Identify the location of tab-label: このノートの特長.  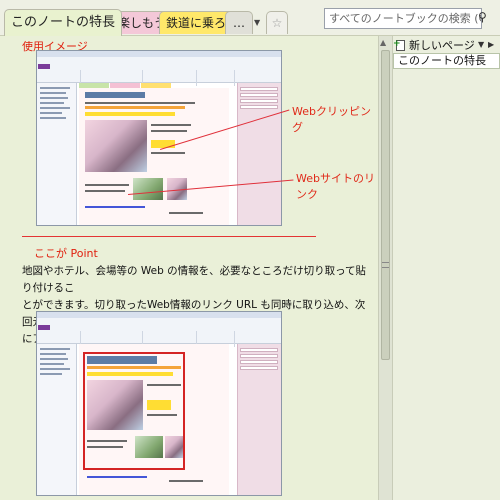
(63, 22).